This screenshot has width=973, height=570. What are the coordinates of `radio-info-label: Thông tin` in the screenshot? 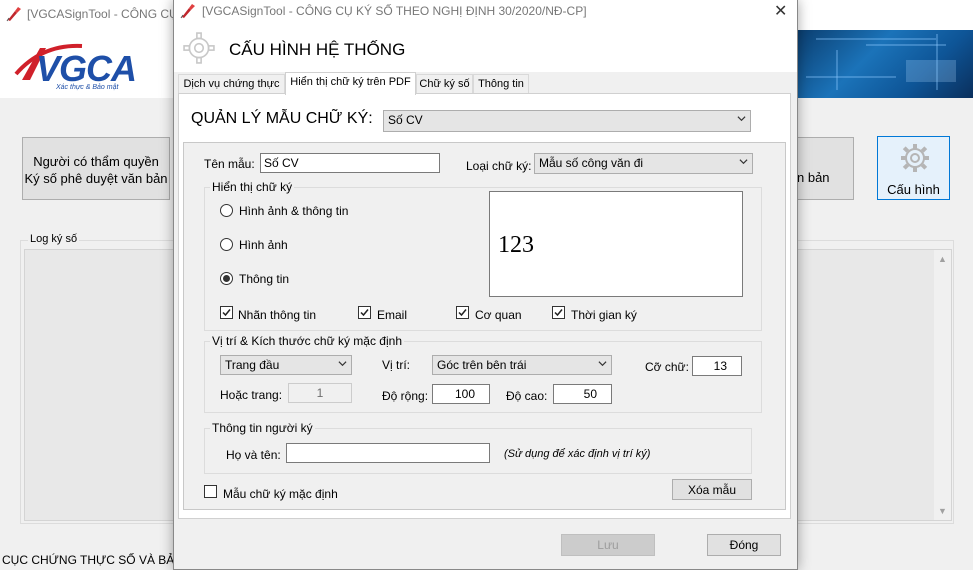 It's located at (264, 279).